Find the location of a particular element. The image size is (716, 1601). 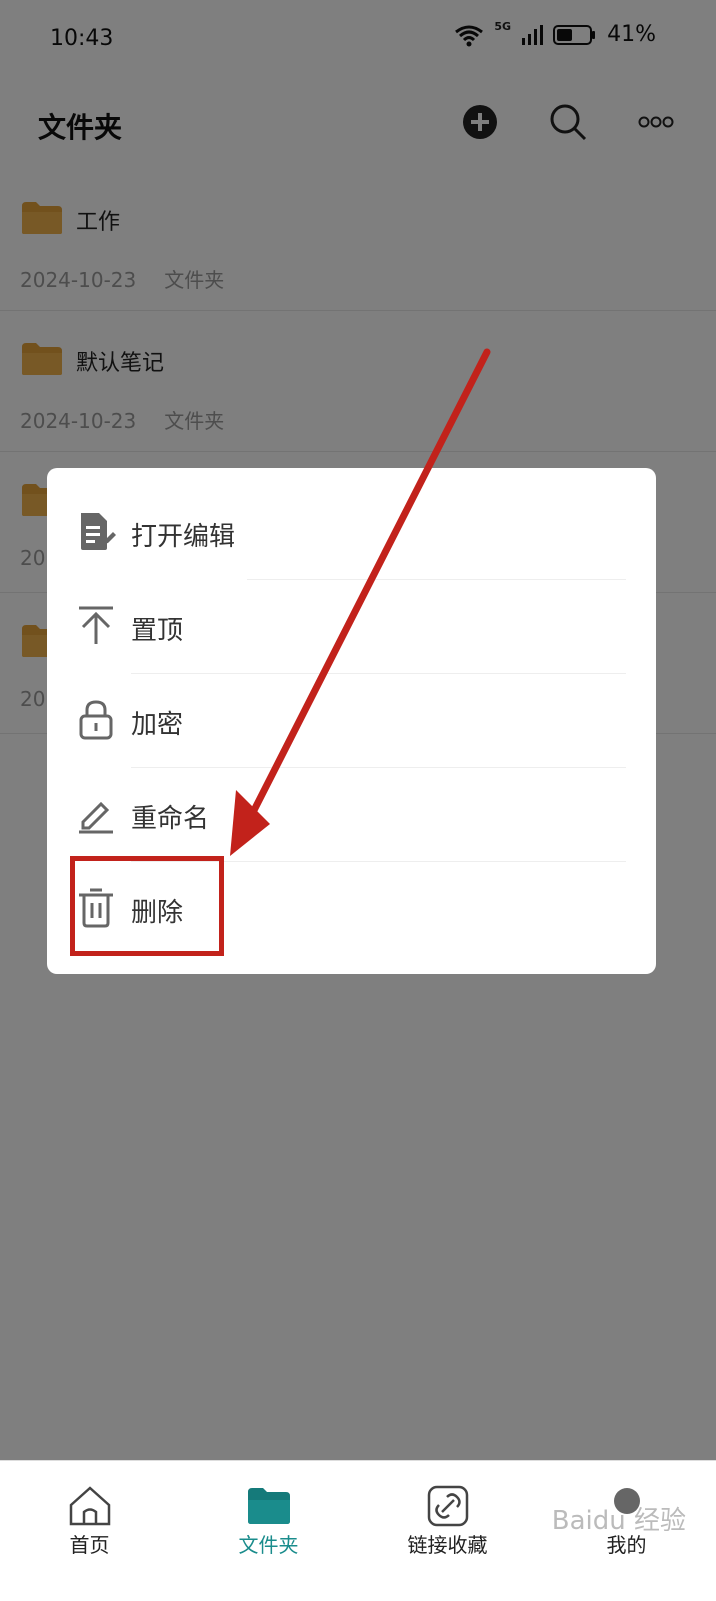

annotation-highlight-box is located at coordinates (147, 906).